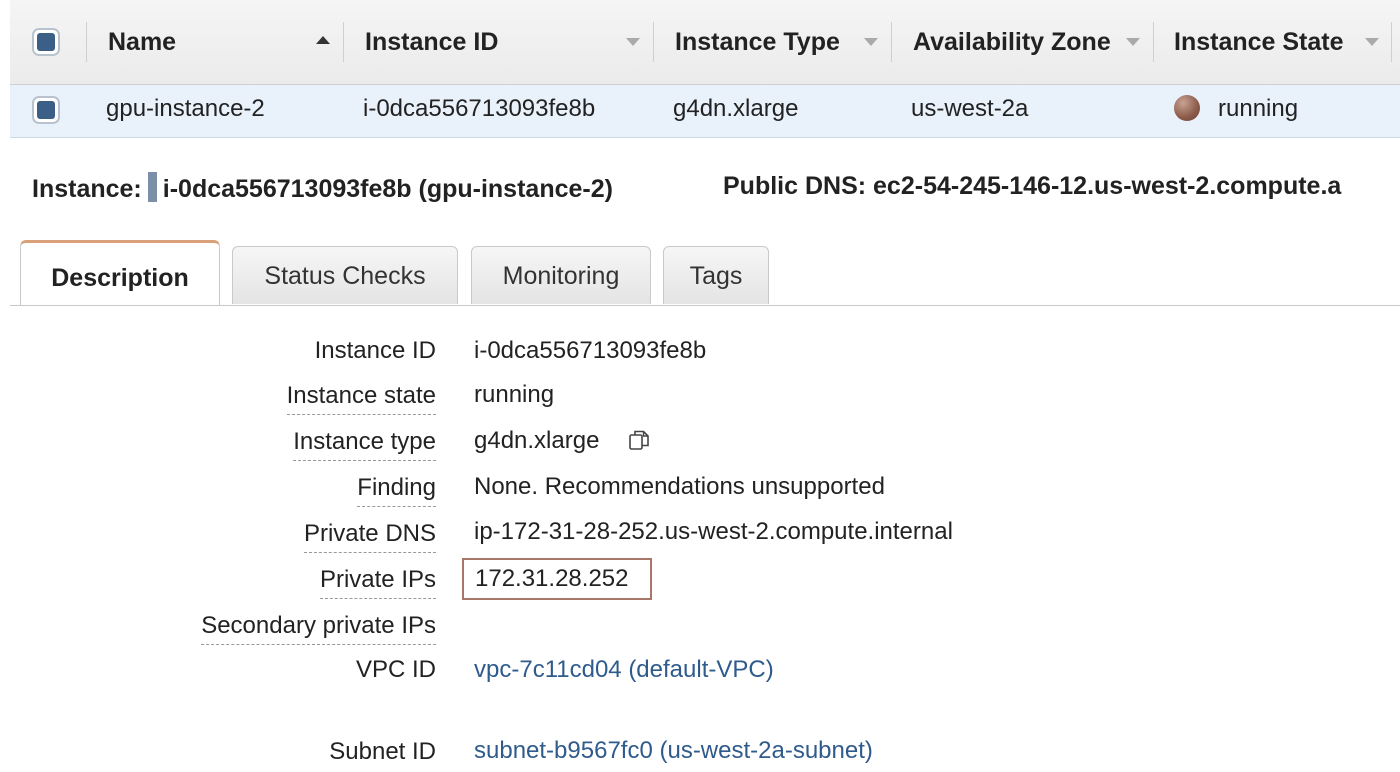  I want to click on detail-value-instance-type: g4dn.xlarge, so click(537, 440).